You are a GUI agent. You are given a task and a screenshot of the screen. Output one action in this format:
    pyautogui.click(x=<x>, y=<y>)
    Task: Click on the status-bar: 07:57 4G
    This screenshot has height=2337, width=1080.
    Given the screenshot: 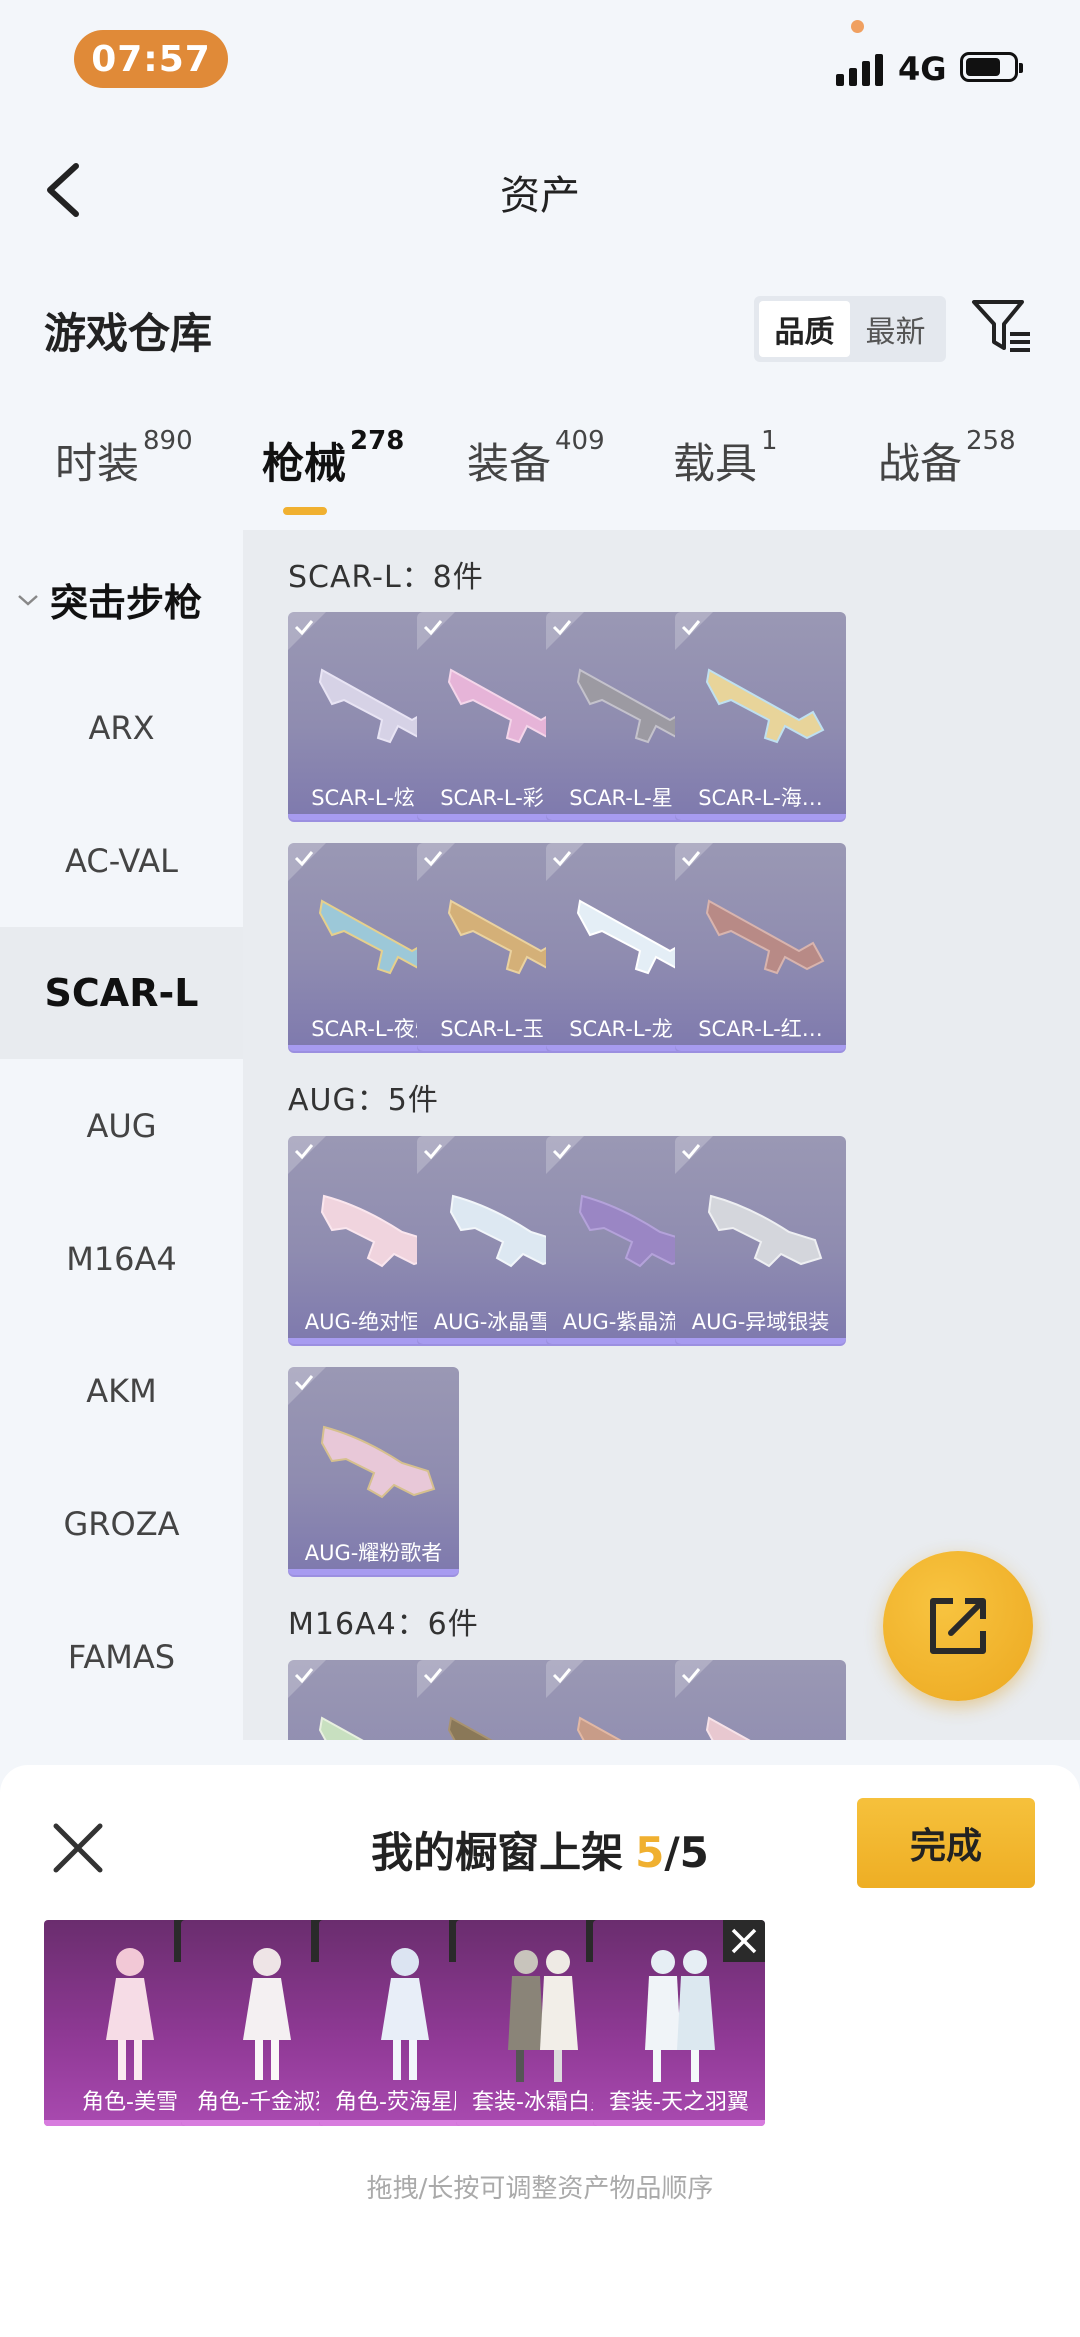 What is the action you would take?
    pyautogui.click(x=540, y=60)
    